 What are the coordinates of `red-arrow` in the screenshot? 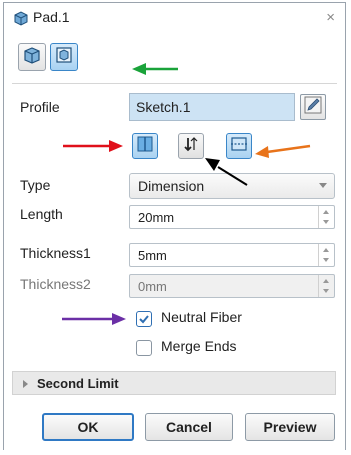 It's located at (93, 146).